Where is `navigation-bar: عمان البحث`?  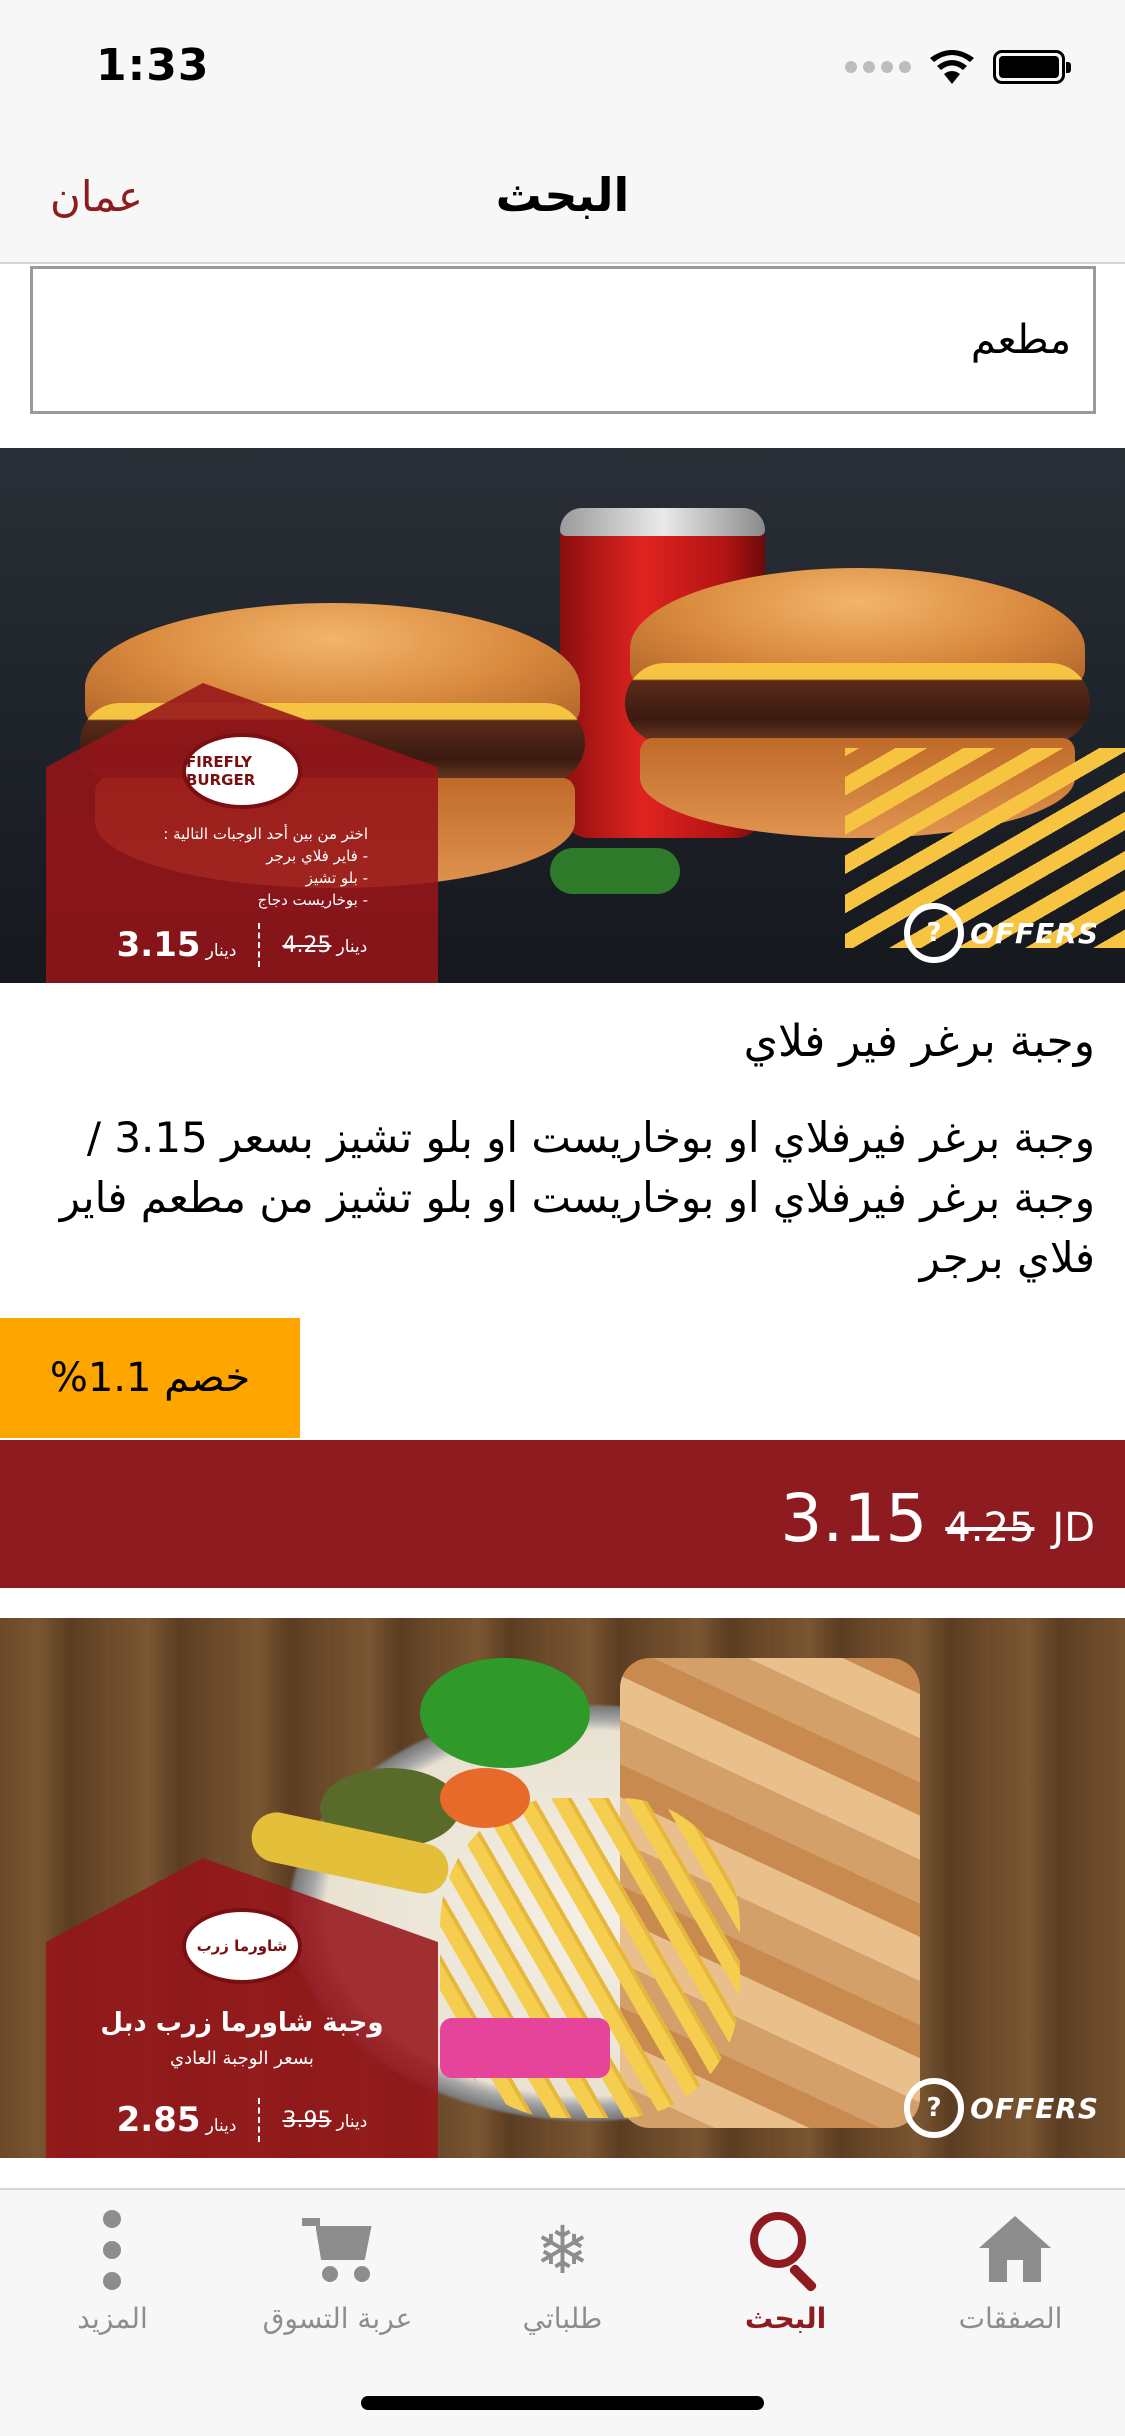
navigation-bar: عمان البحث is located at coordinates (562, 198).